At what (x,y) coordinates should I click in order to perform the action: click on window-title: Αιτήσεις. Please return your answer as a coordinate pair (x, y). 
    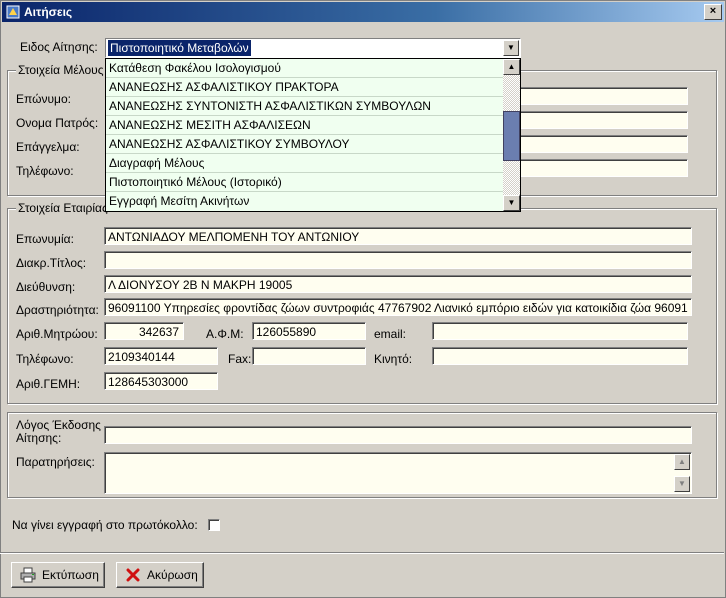
    Looking at the image, I should click on (48, 12).